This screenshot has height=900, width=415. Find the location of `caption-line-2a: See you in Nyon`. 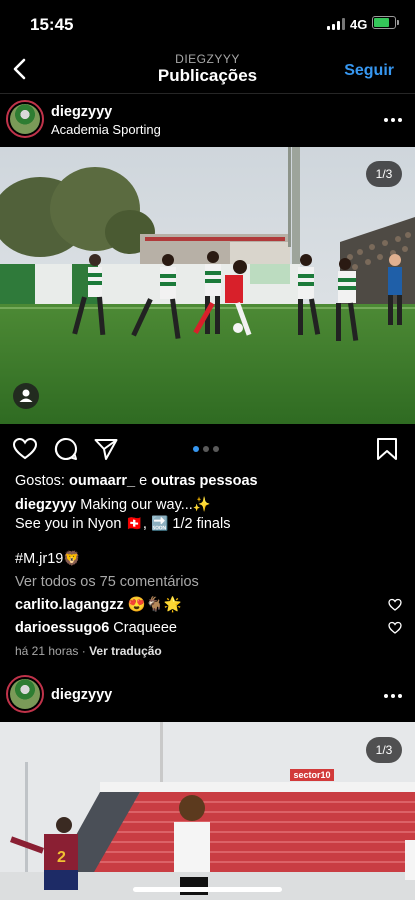

caption-line-2a: See you in Nyon is located at coordinates (70, 524).